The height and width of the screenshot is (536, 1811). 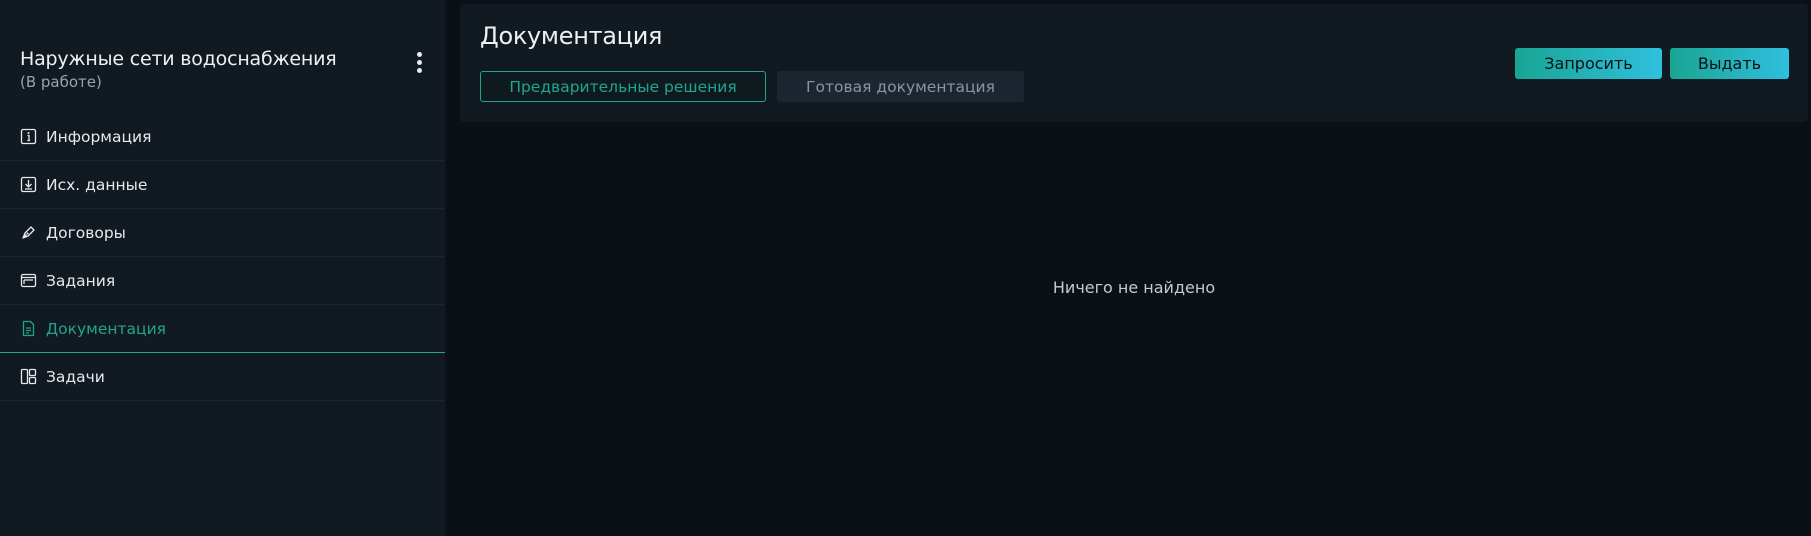 I want to click on tab-preliminary-solutions: Предварительные решения, so click(x=623, y=86).